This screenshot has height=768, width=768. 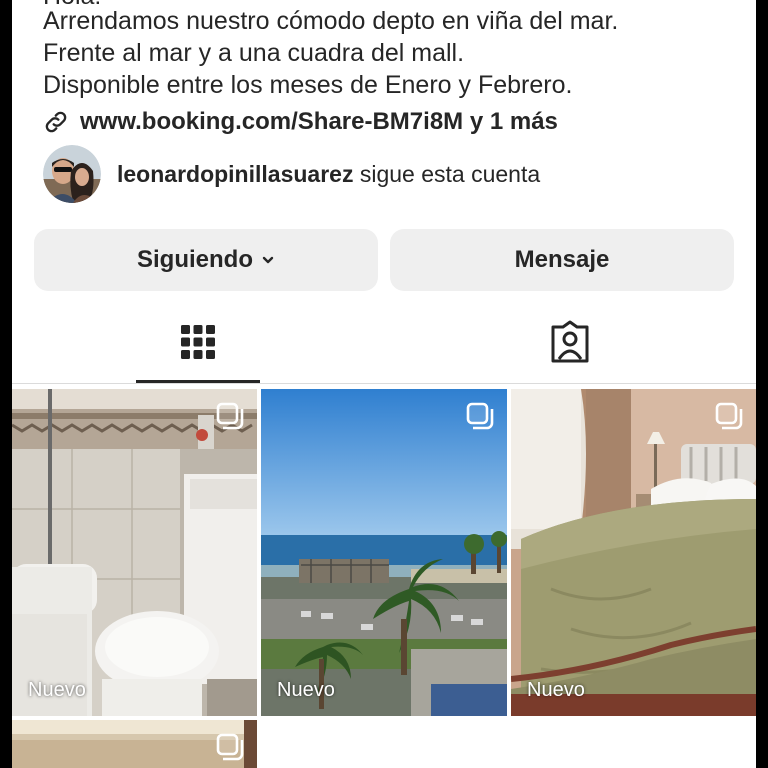 I want to click on followed-by-row: leonardopinillasuarez sigue esta cuenta, so click(x=291, y=174).